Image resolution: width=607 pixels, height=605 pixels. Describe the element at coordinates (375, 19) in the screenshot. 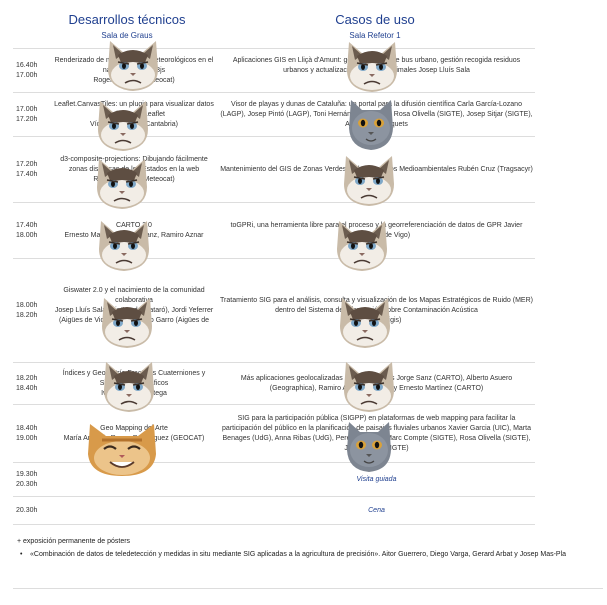

I see `right-column-title: Casos de uso` at that location.